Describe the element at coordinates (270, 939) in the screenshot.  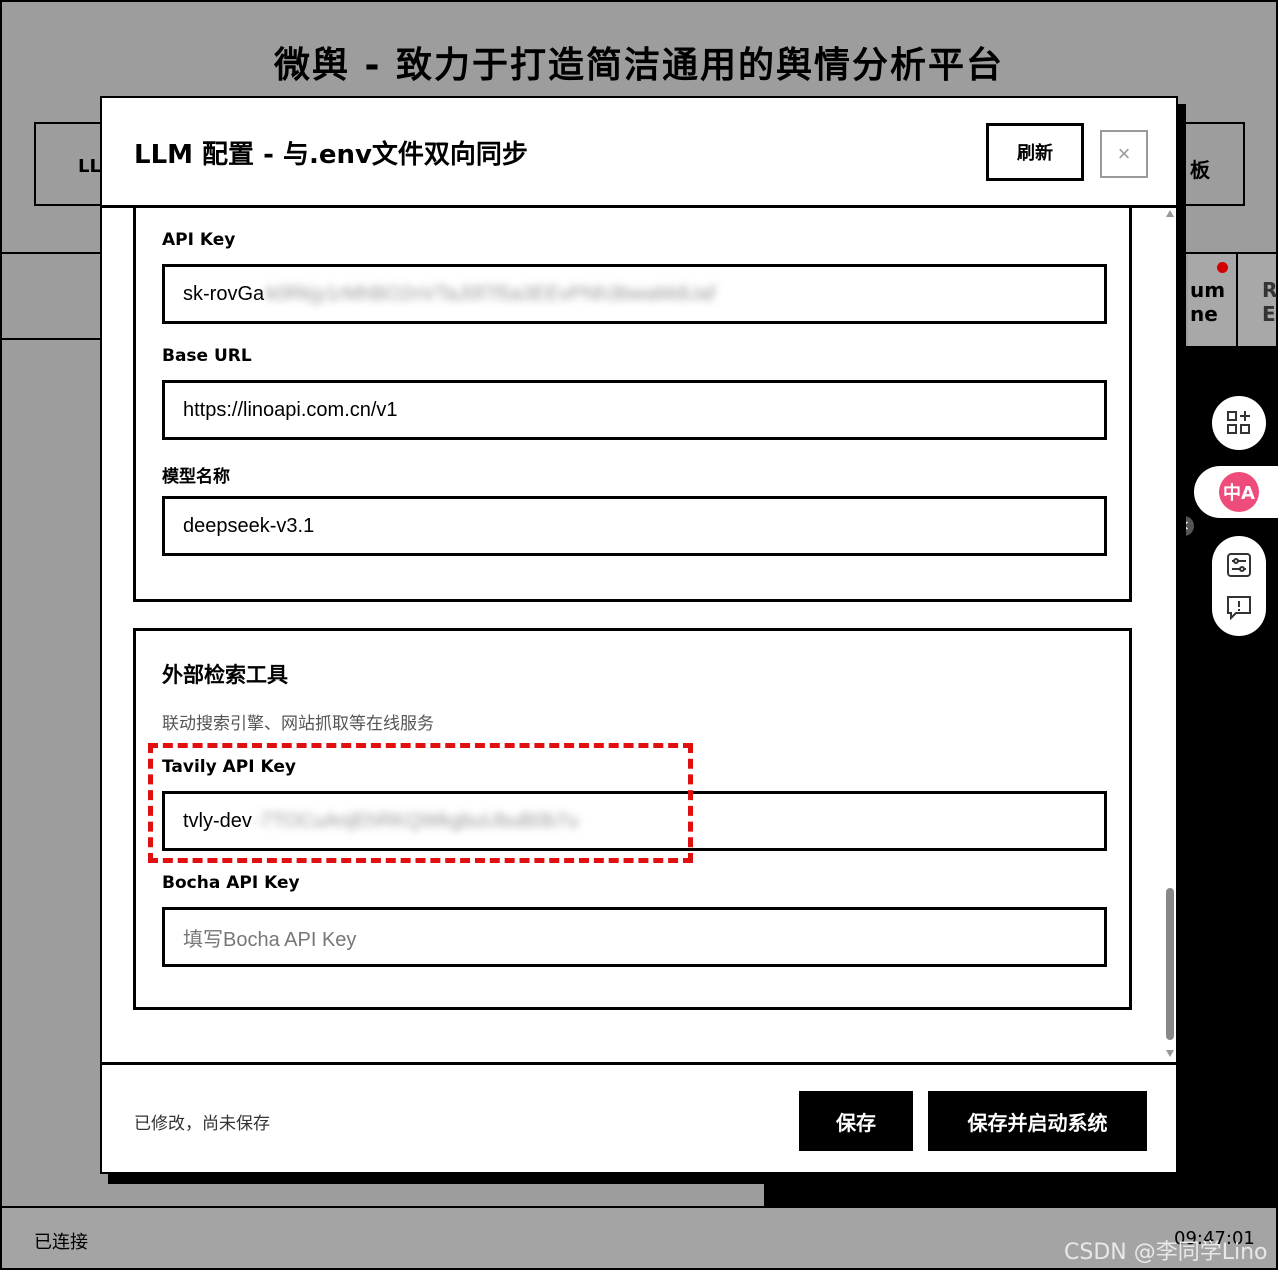
I see `bocha-key-placeholder: 填写Bocha API Key` at that location.